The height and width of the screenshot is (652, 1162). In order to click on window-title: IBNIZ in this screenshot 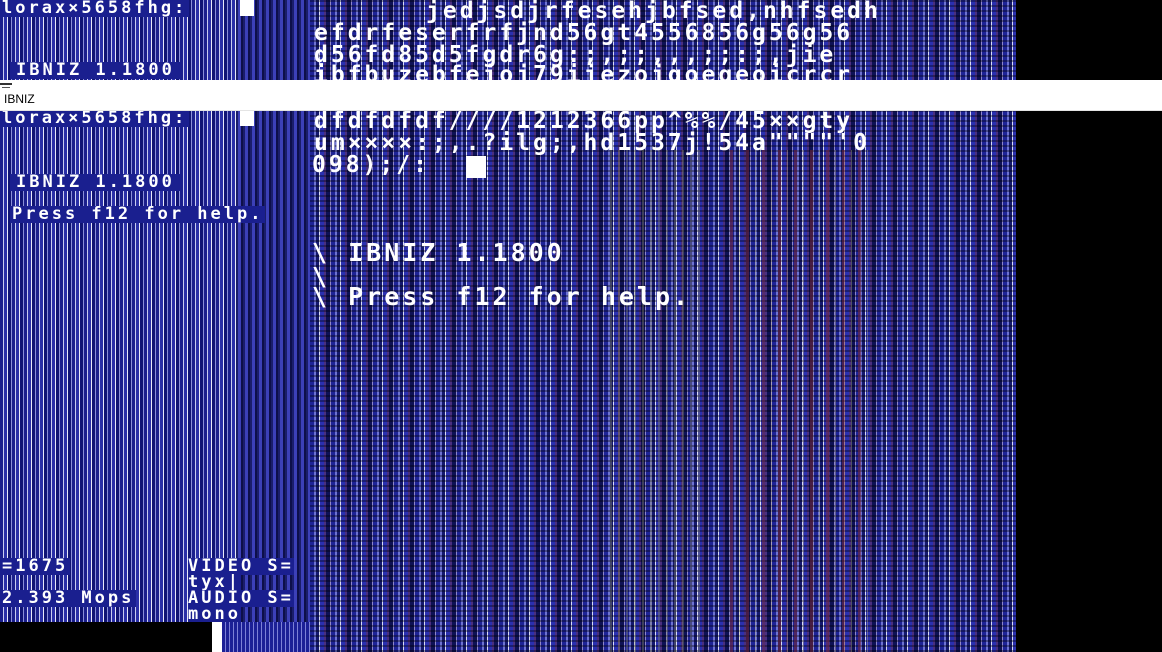, I will do `click(19, 99)`.